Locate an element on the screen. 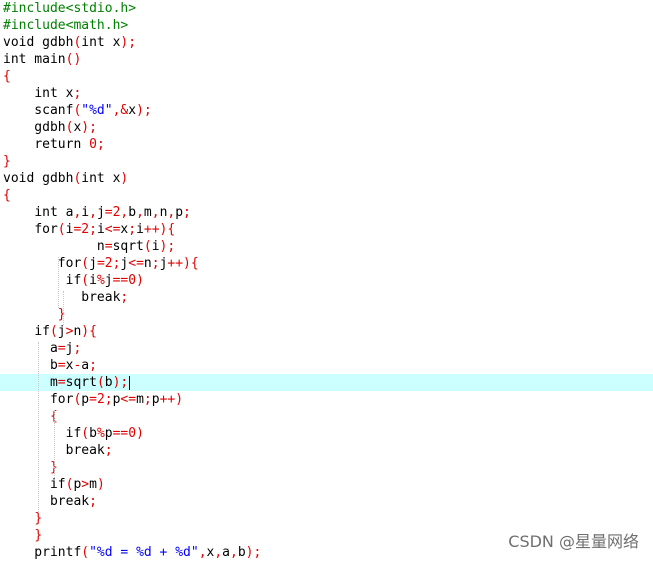 This screenshot has width=653, height=561. code-line: if(b%p==0) is located at coordinates (326, 433).